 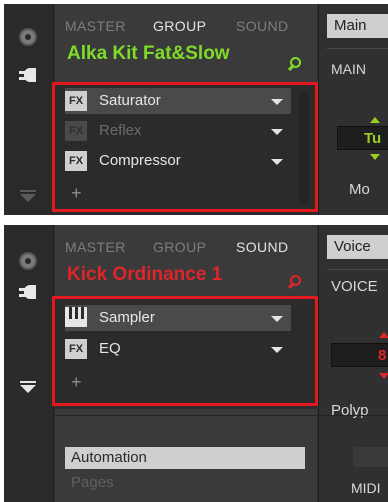 I want to click on page-column: Voice VOICE 8 Polyp MIDI, so click(x=353, y=363).